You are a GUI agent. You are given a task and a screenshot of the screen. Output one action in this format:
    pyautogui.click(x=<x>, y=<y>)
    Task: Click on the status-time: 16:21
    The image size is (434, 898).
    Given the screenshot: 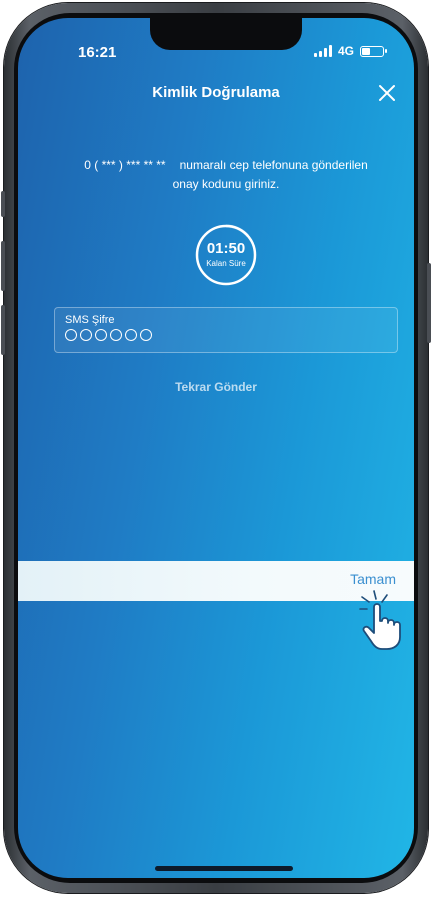 What is the action you would take?
    pyautogui.click(x=97, y=52)
    